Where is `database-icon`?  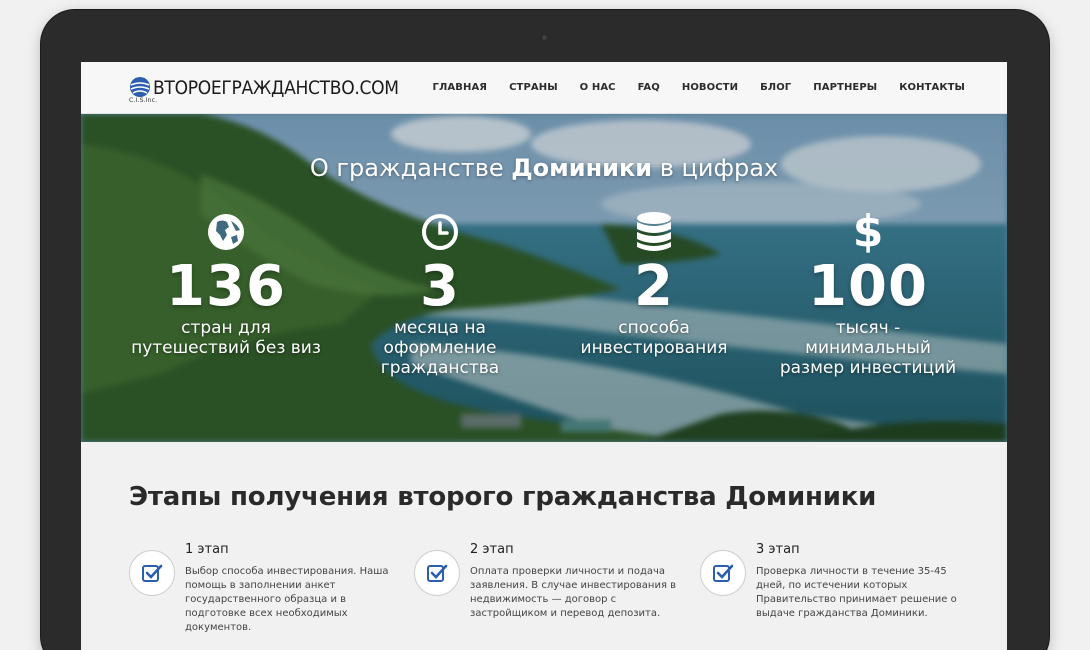 database-icon is located at coordinates (654, 232).